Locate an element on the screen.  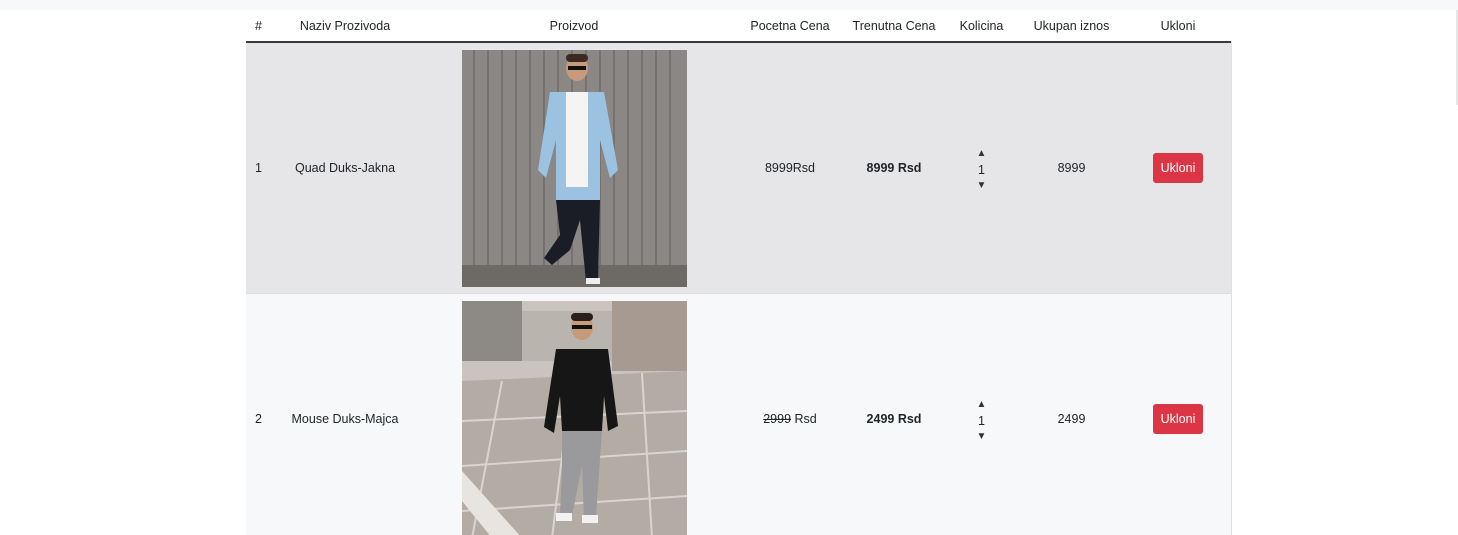
header-quantity: Kolicina is located at coordinates (981, 26).